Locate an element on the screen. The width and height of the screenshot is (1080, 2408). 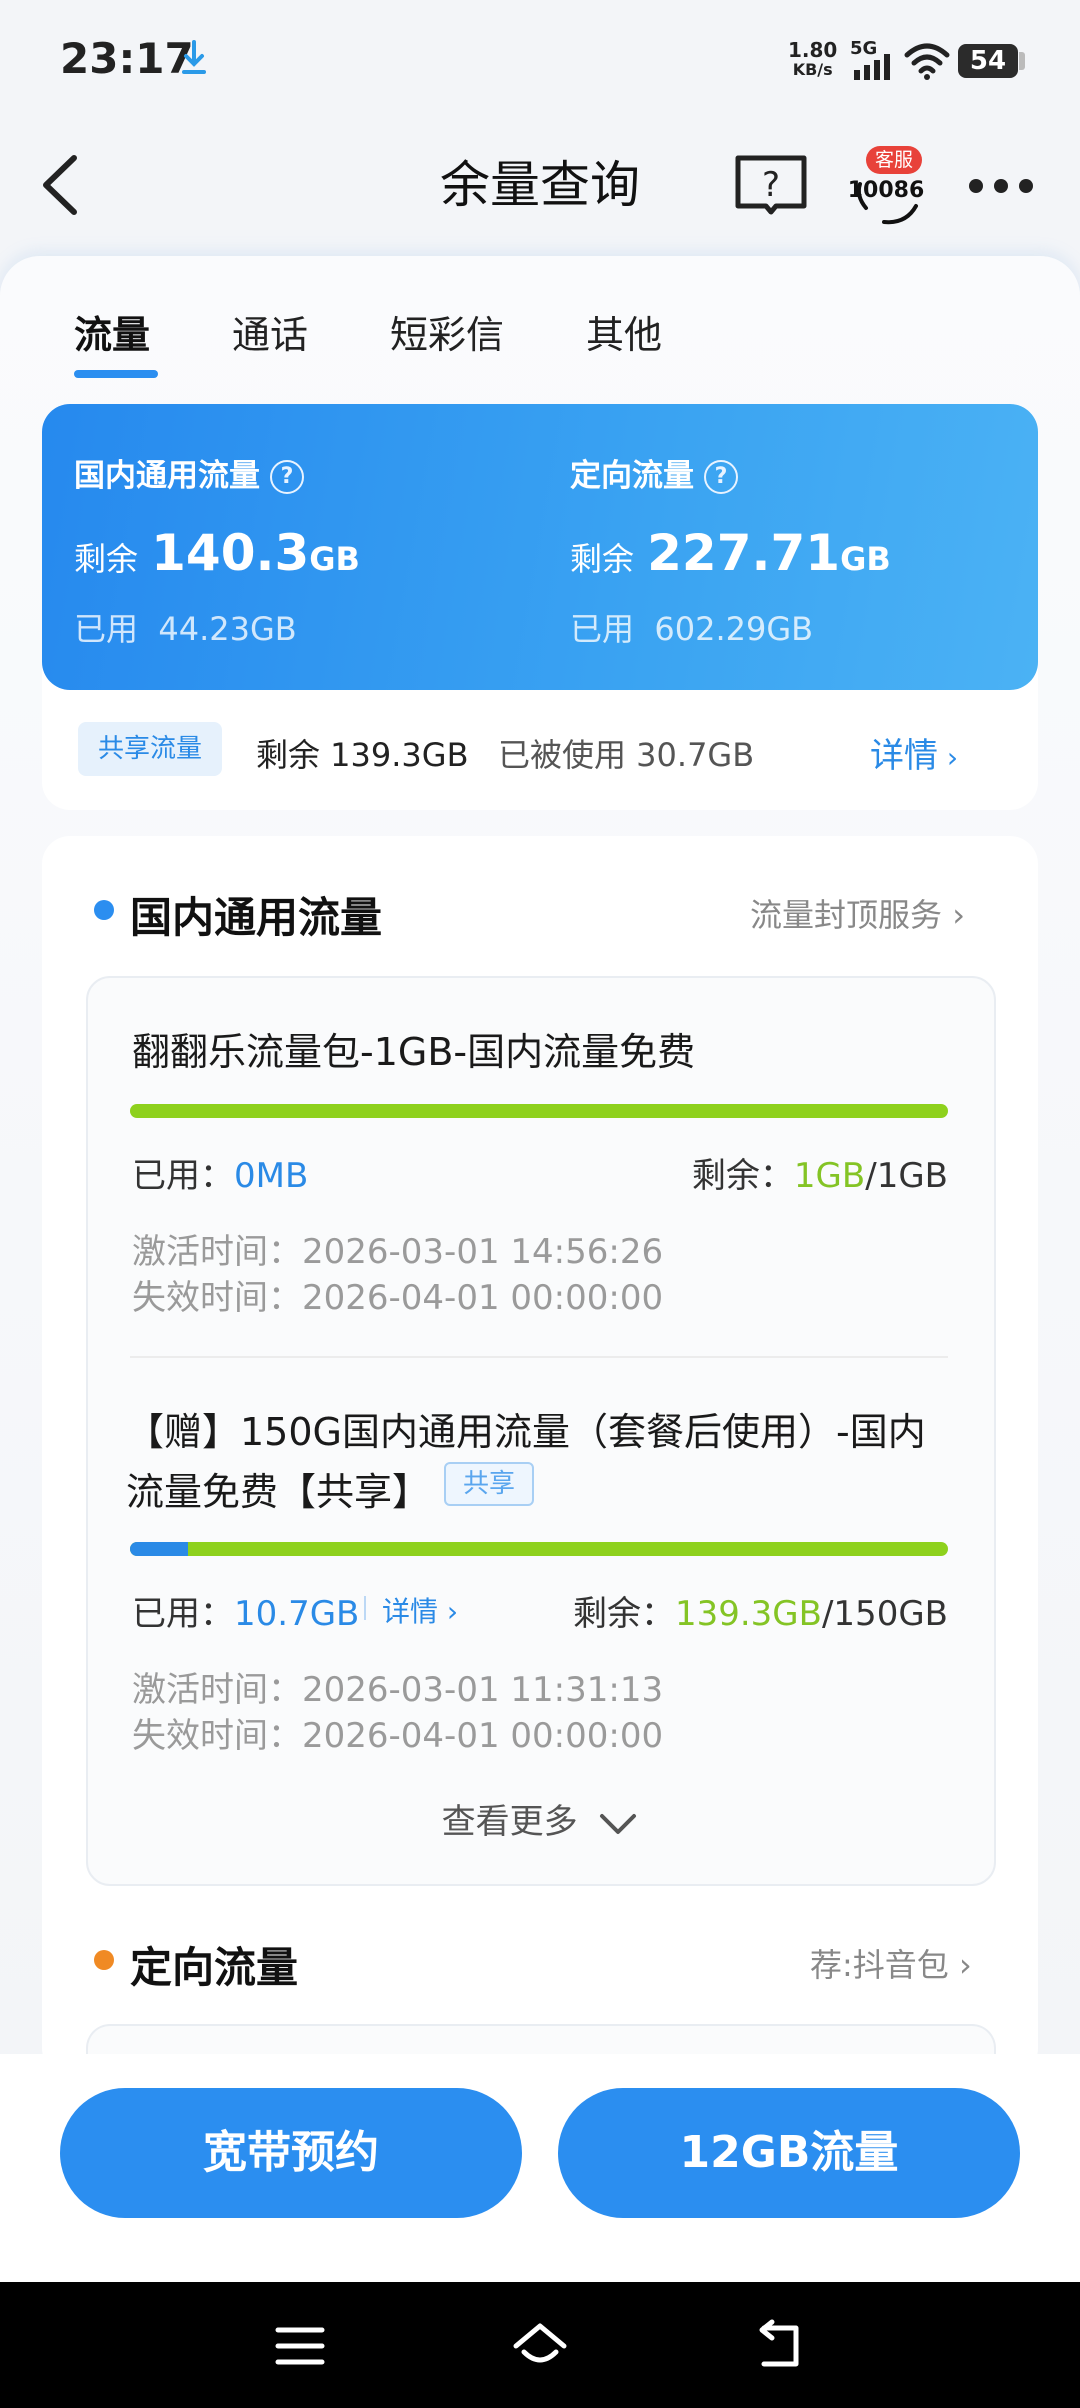
activation-time: 激活时间：2026-03-01 11:31:13 is located at coordinates (398, 1690).